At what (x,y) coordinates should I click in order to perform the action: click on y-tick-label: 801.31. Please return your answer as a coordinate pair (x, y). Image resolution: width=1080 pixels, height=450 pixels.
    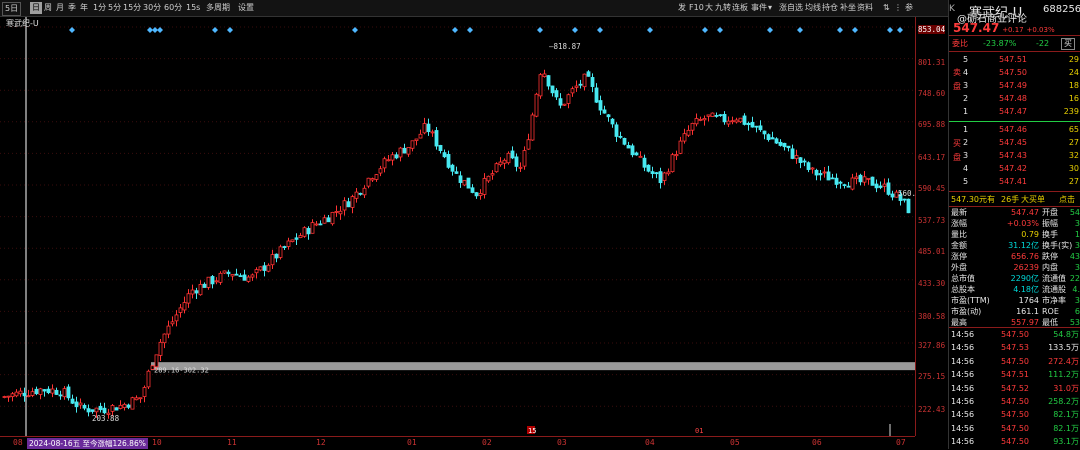
    Looking at the image, I should click on (932, 62).